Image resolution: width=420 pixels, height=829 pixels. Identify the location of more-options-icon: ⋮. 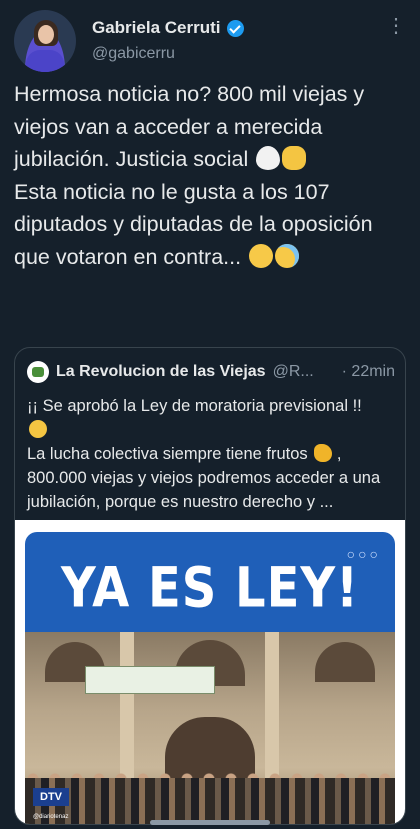
(396, 26).